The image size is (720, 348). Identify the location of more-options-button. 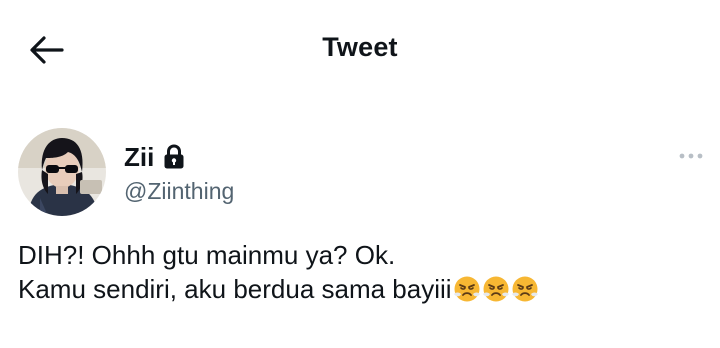
(691, 156).